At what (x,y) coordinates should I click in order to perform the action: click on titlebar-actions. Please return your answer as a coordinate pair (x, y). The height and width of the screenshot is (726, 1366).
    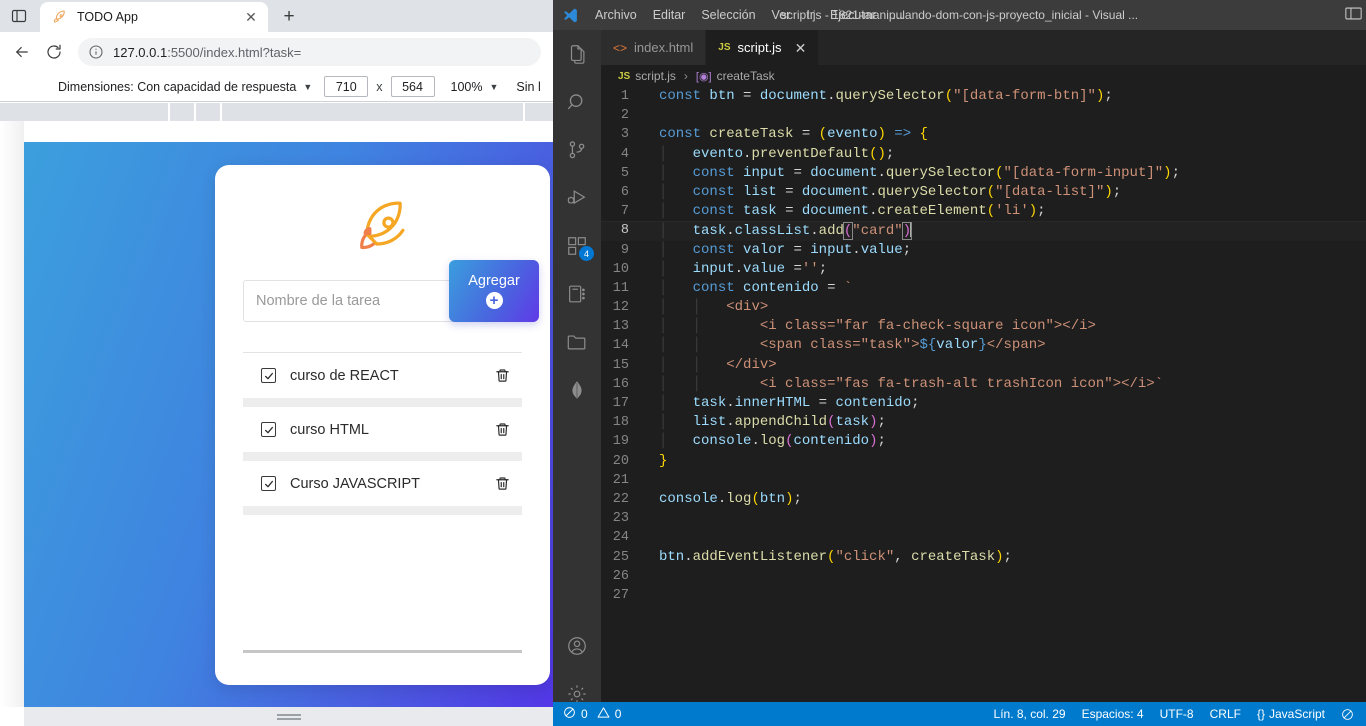
    Looking at the image, I should click on (1353, 15).